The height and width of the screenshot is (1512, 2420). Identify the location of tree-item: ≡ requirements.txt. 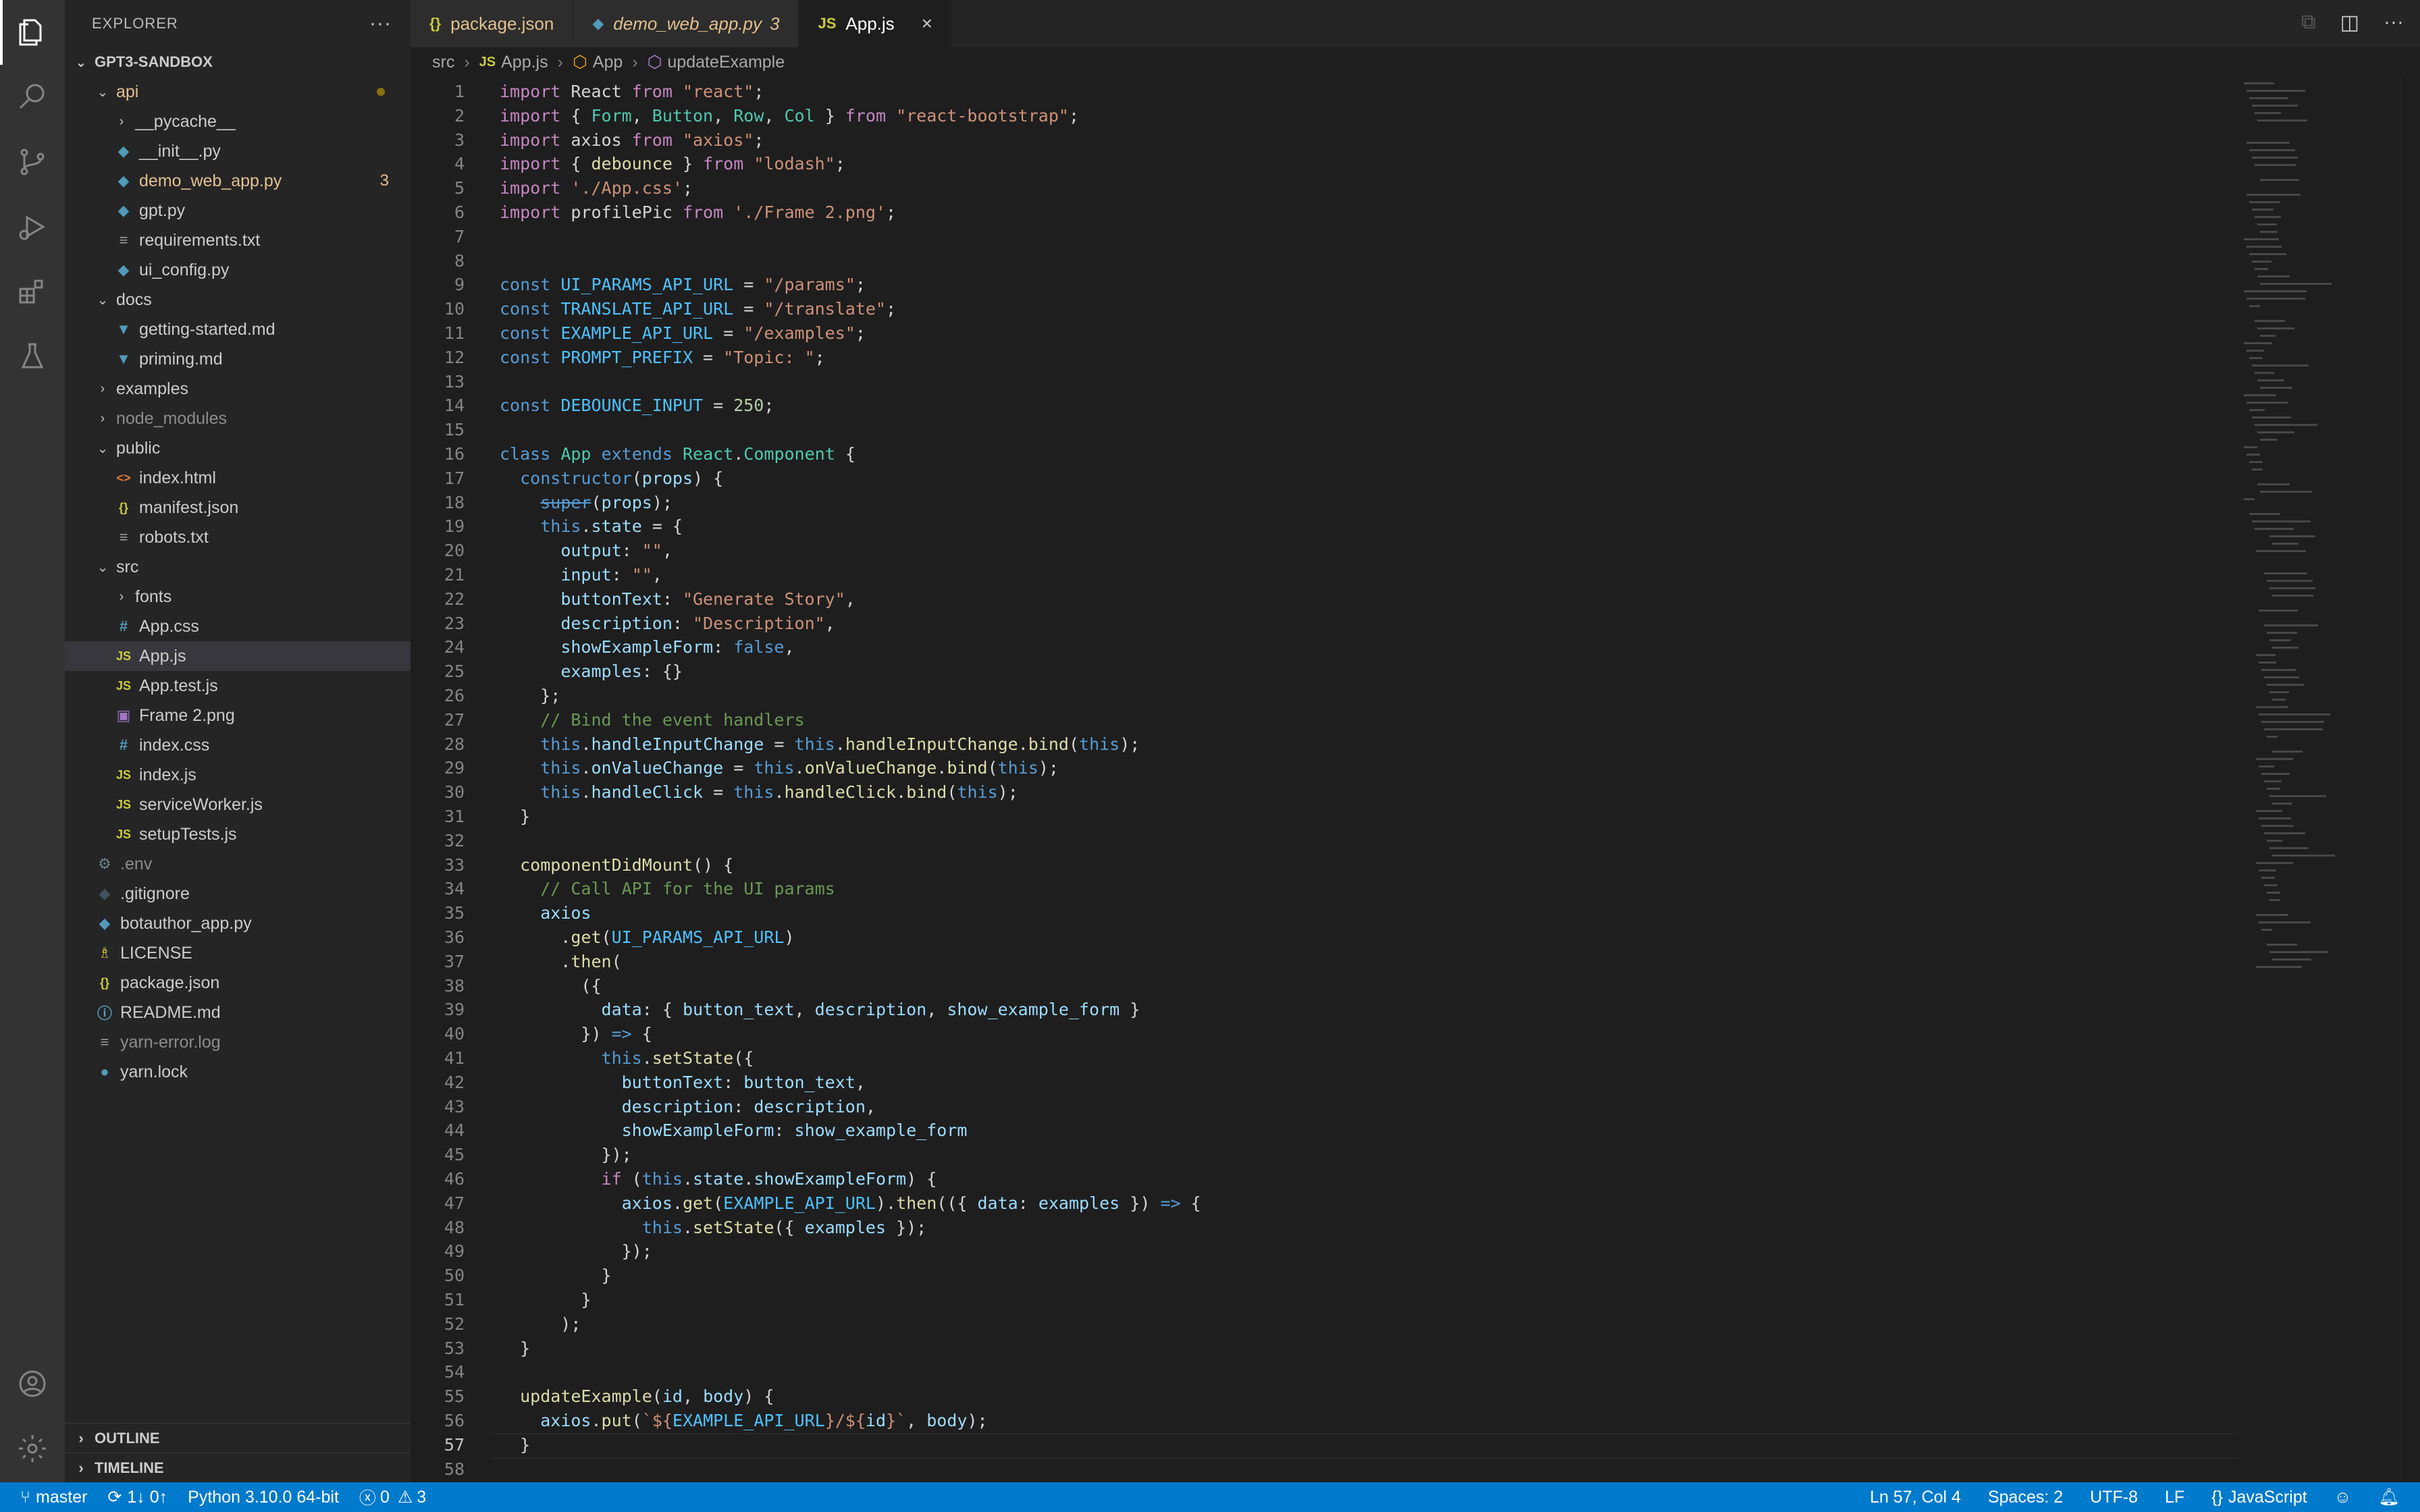
(238, 240).